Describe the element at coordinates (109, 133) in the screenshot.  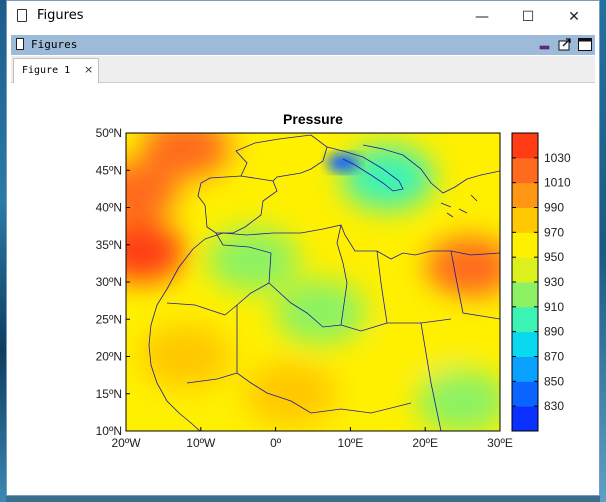
I see `y-tick-label: 50ºN` at that location.